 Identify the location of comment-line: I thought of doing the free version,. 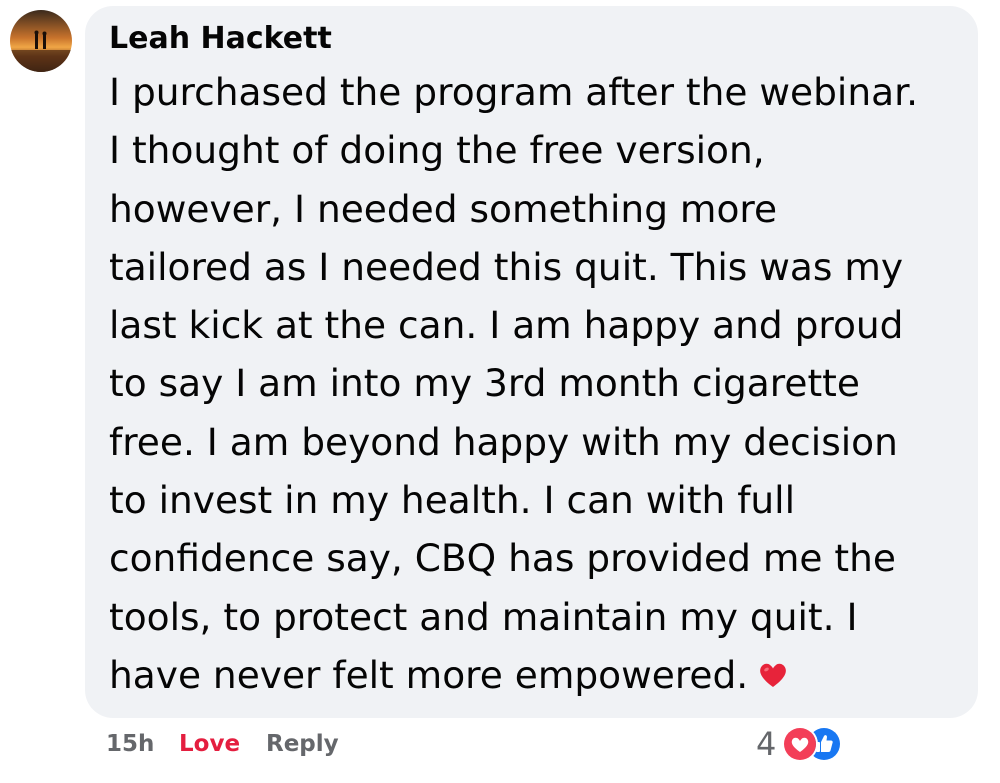
(437, 150).